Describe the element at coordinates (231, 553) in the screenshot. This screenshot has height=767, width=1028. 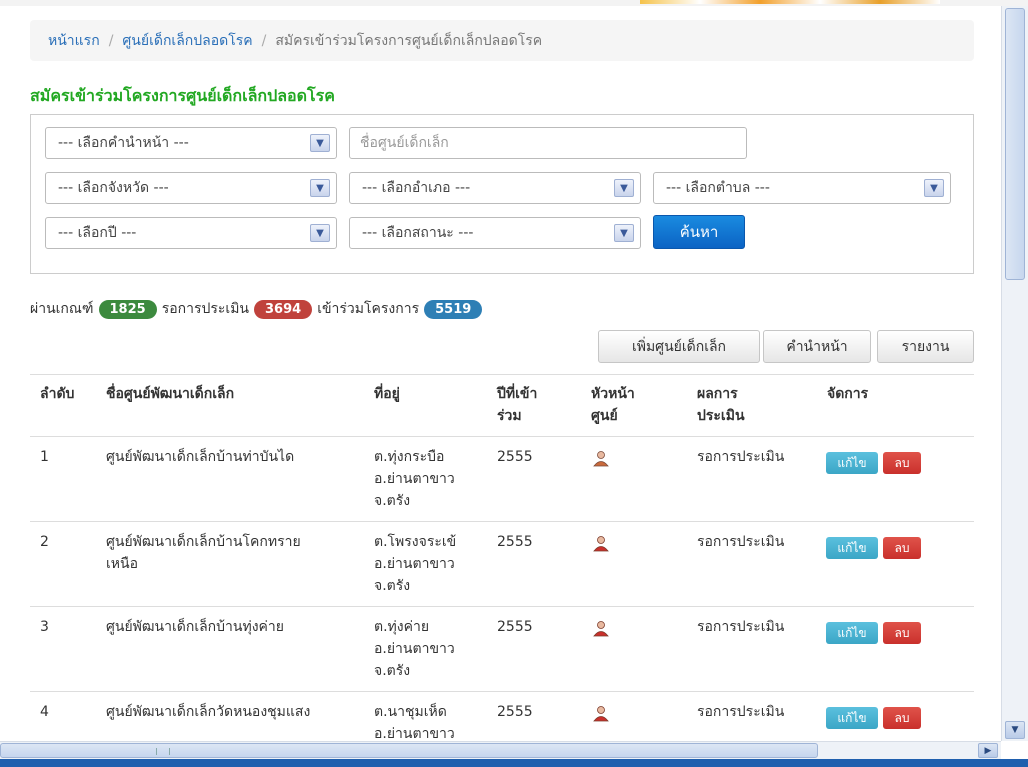
I see `row-name: ศูนย์พัฒนาเด็กเล็กบ้านโคกทราย เหนือ` at that location.